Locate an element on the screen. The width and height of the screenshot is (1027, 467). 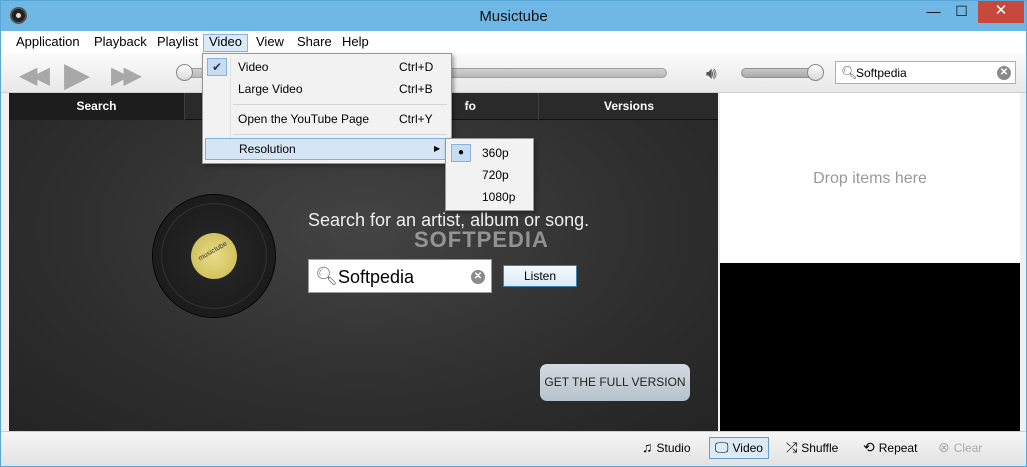
repeat-button: ⟲ Repeat is located at coordinates (890, 448).